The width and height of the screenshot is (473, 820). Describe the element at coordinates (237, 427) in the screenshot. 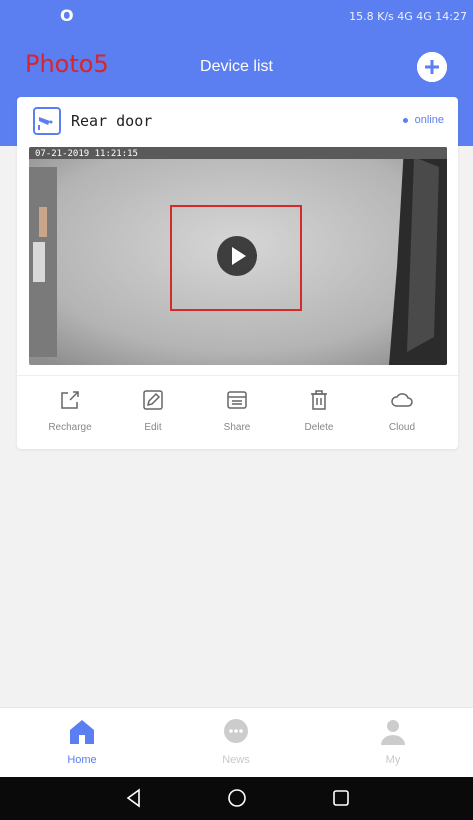

I see `share-label: Share` at that location.